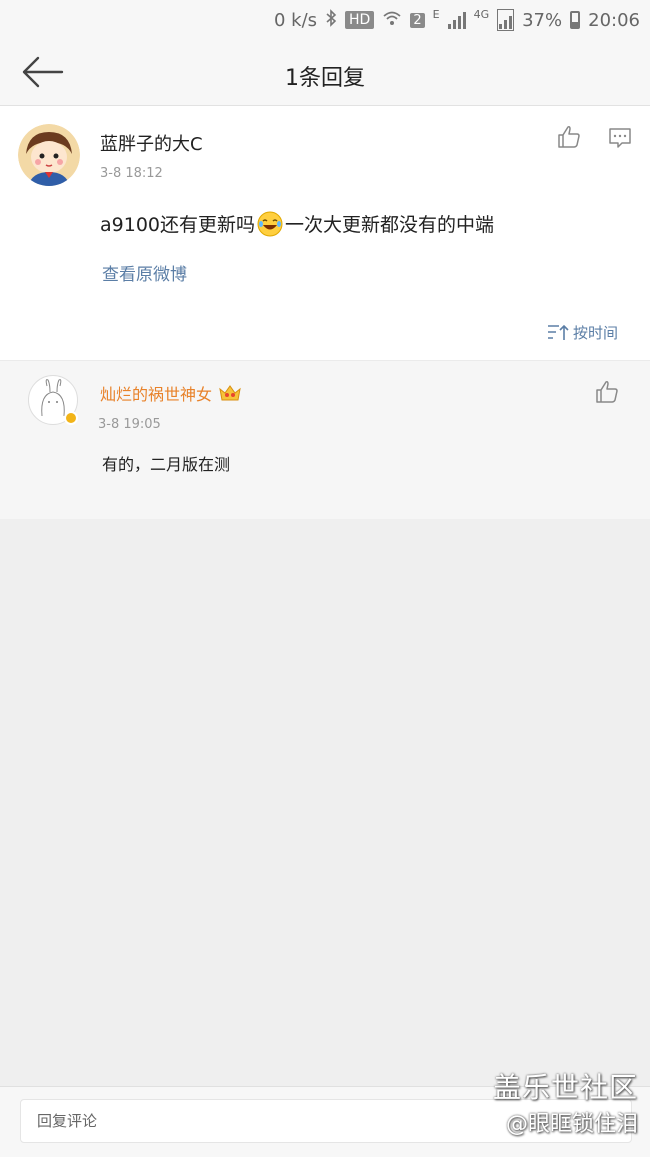 Image resolution: width=650 pixels, height=1157 pixels. I want to click on page-title: 1条回复, so click(325, 78).